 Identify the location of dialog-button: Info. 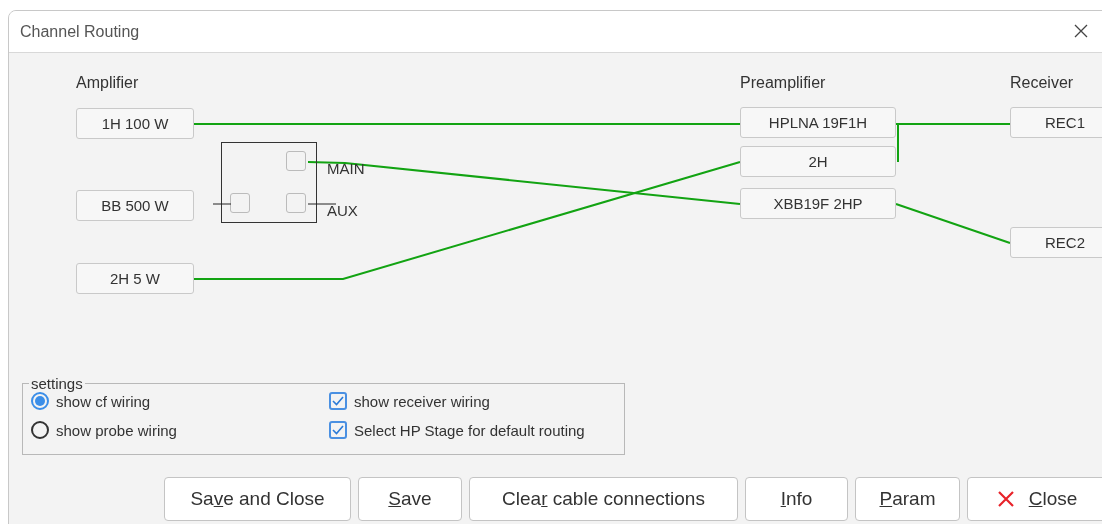
(796, 499).